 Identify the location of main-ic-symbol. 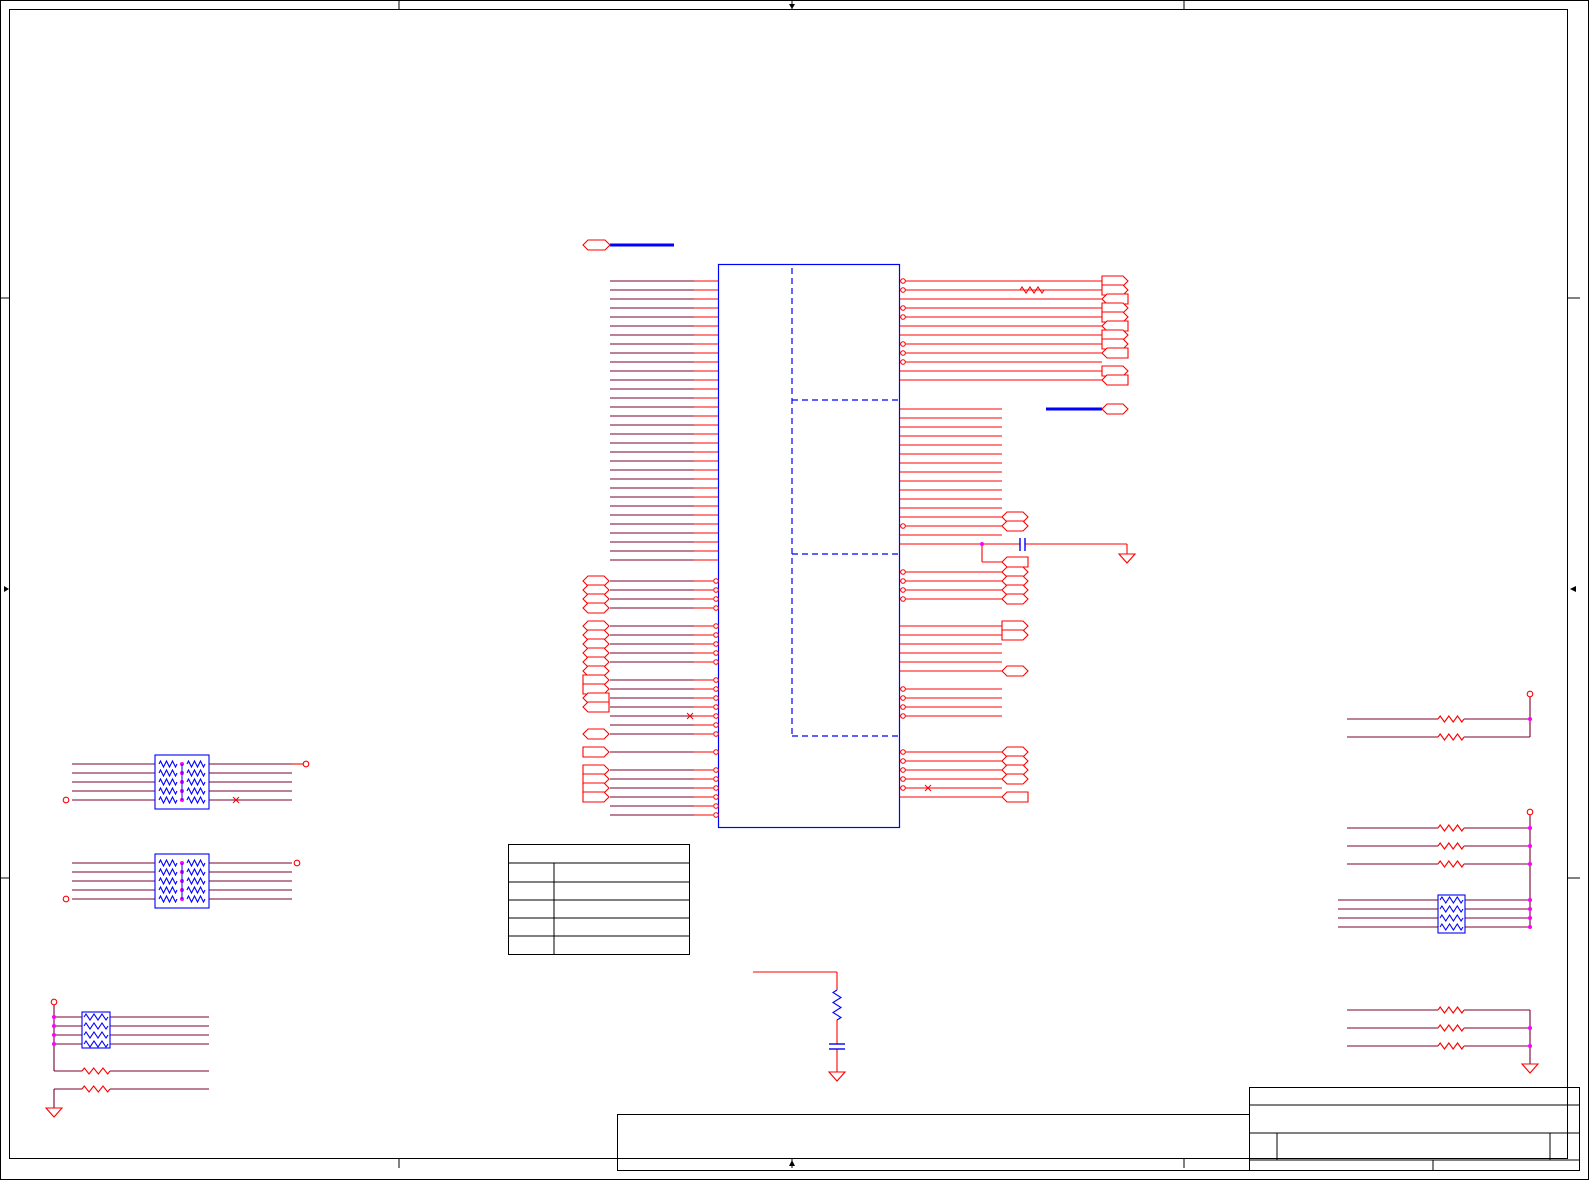
(809, 546).